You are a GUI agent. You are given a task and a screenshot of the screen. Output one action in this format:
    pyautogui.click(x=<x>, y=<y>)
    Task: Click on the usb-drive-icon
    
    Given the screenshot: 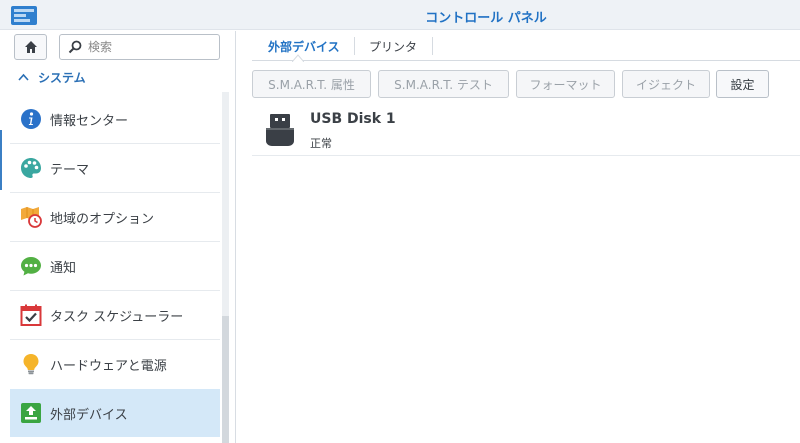 What is the action you would take?
    pyautogui.click(x=280, y=130)
    